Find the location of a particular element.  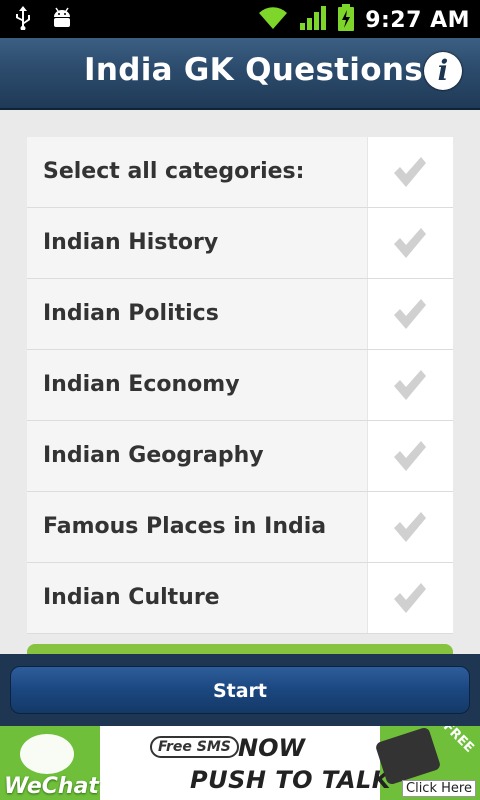

category-label: Select all categories: is located at coordinates (174, 171).